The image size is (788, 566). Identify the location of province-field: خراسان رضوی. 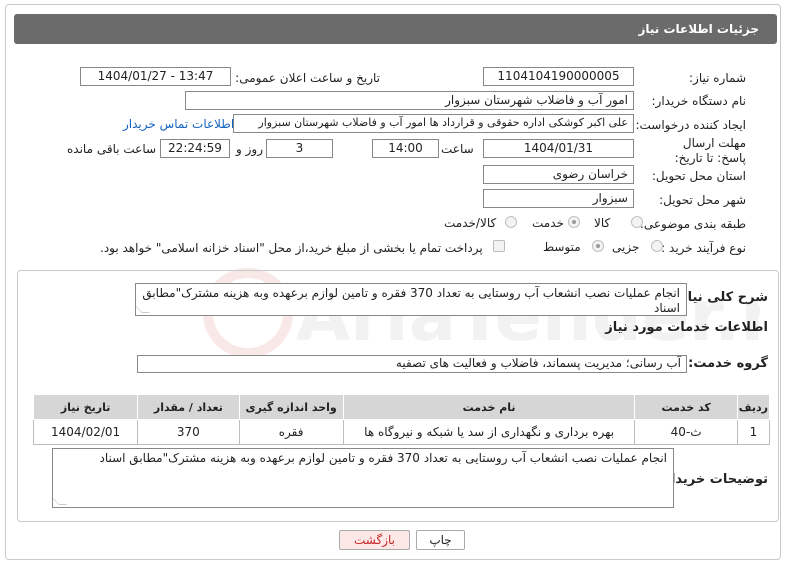
(558, 174).